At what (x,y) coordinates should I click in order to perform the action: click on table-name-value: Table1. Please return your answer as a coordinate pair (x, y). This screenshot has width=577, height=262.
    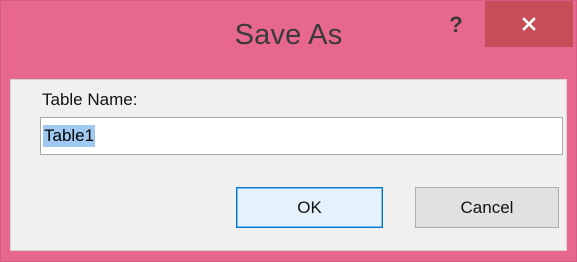
    Looking at the image, I should click on (69, 136).